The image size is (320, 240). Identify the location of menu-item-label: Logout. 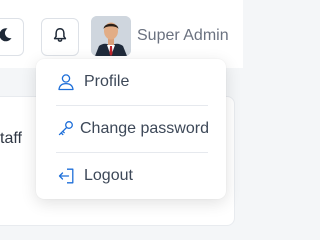
(108, 175).